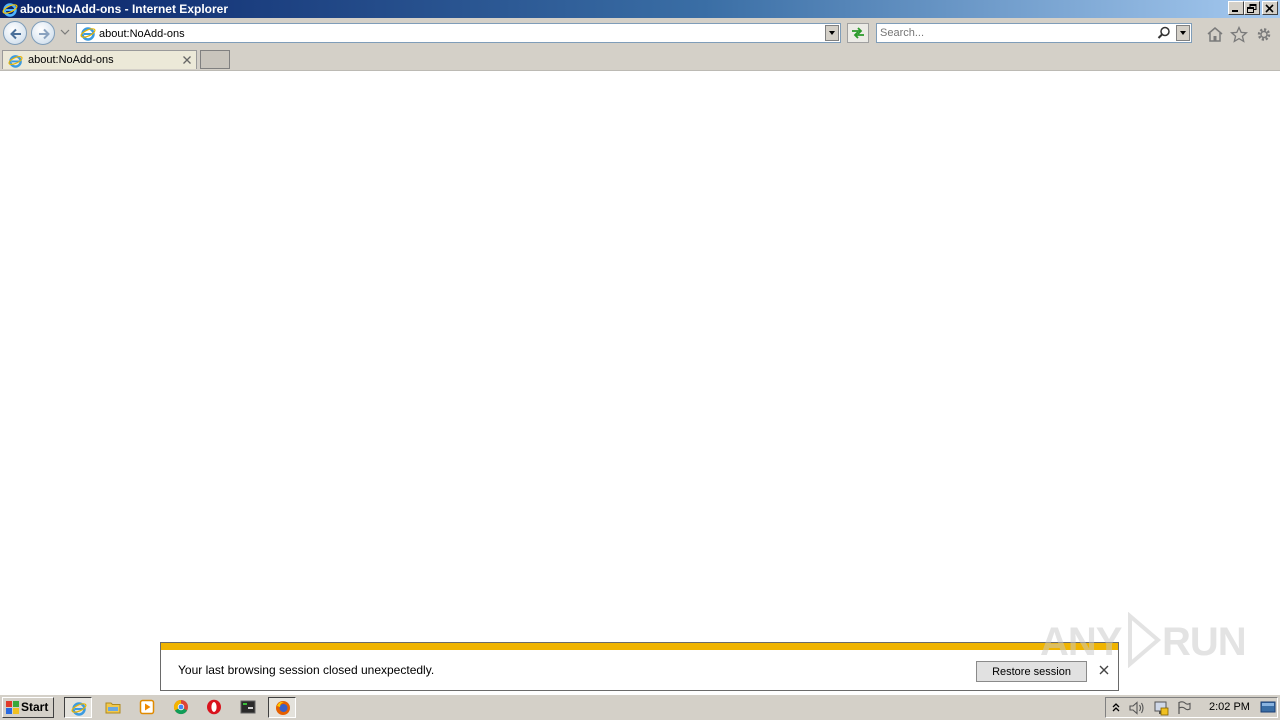  I want to click on history-dropdown-icon, so click(65, 32).